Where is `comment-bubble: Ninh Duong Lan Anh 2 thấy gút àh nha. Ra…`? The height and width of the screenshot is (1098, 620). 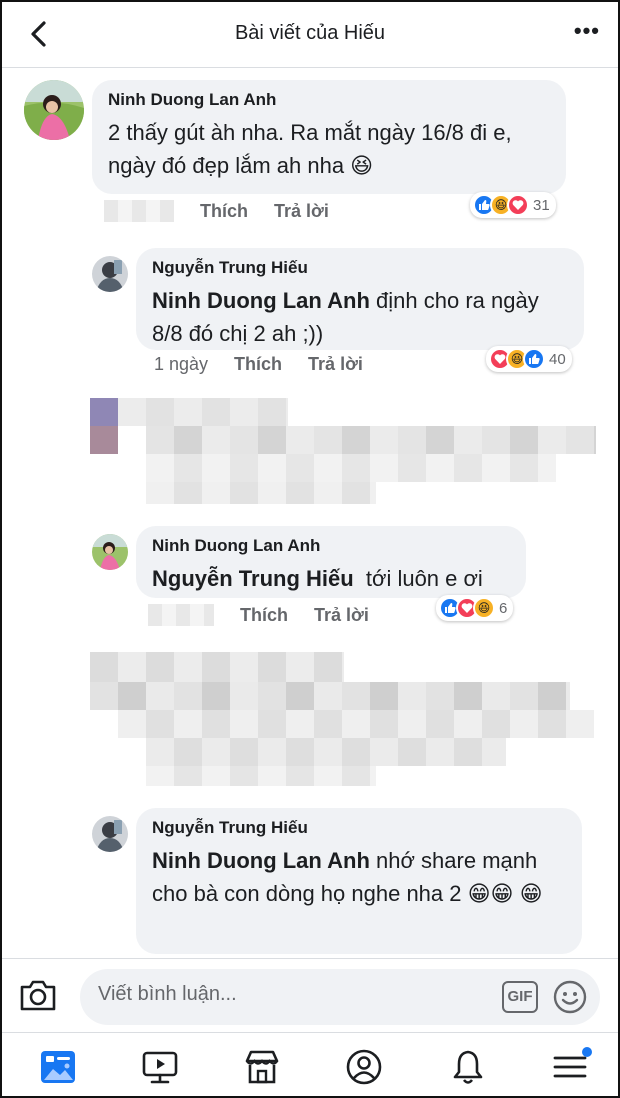
comment-bubble: Ninh Duong Lan Anh 2 thấy gút àh nha. Ra… is located at coordinates (329, 137).